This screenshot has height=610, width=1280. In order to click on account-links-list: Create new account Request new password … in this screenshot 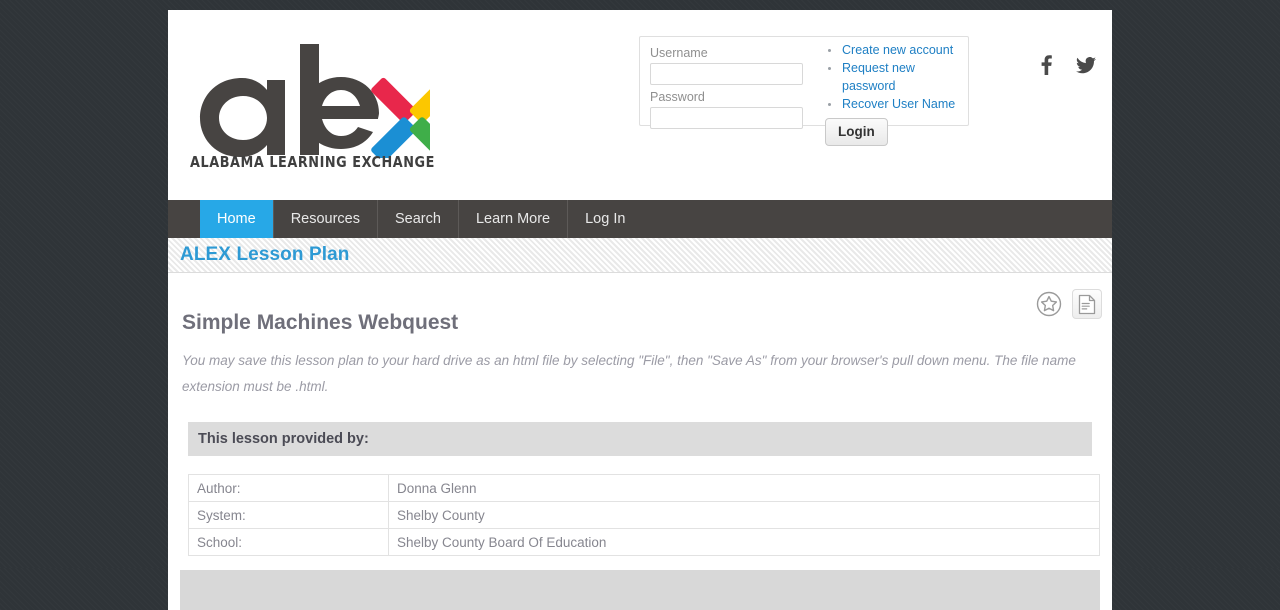, I will do `click(895, 77)`.